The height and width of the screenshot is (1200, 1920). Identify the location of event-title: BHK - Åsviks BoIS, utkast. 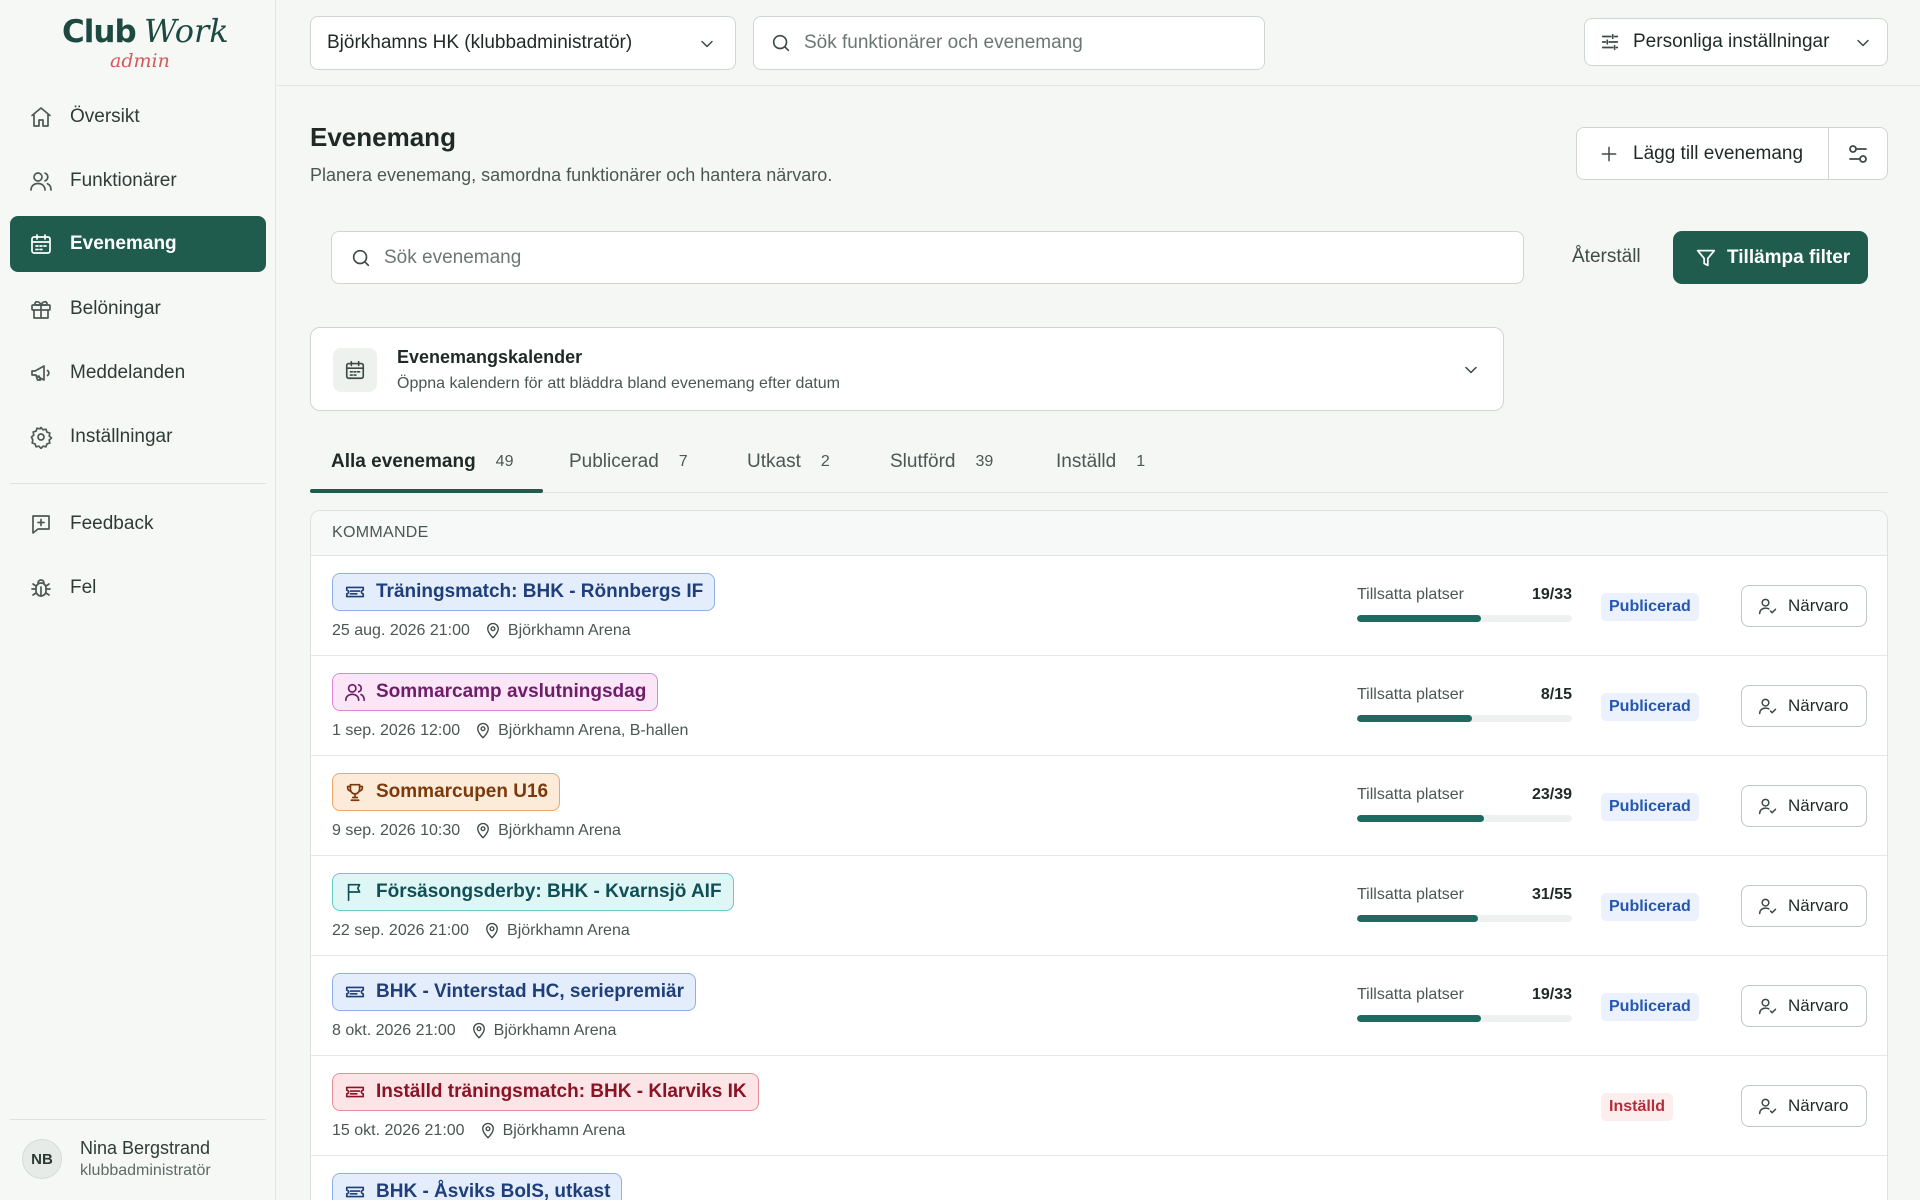
(493, 1190).